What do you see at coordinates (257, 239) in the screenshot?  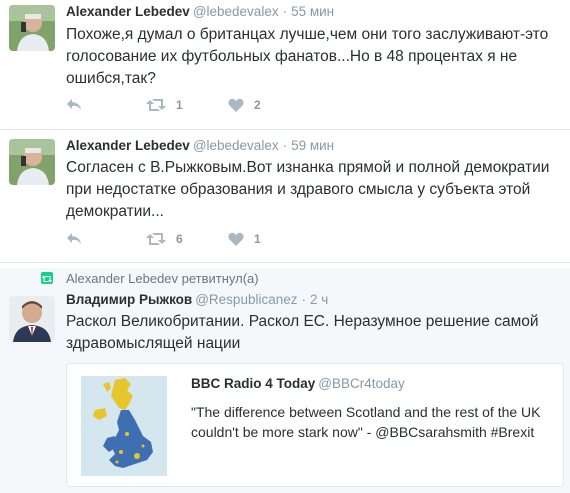 I see `like-count: 1` at bounding box center [257, 239].